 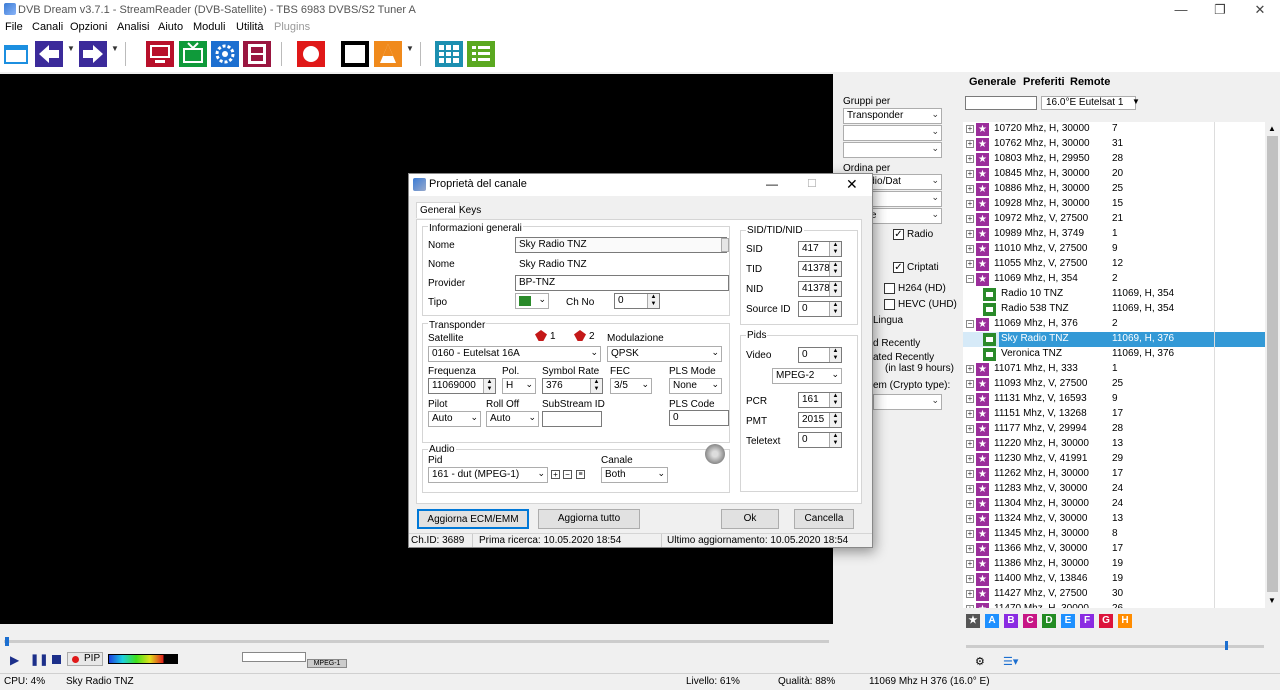 What do you see at coordinates (1087, 621) in the screenshot?
I see `letter-filter-f: F` at bounding box center [1087, 621].